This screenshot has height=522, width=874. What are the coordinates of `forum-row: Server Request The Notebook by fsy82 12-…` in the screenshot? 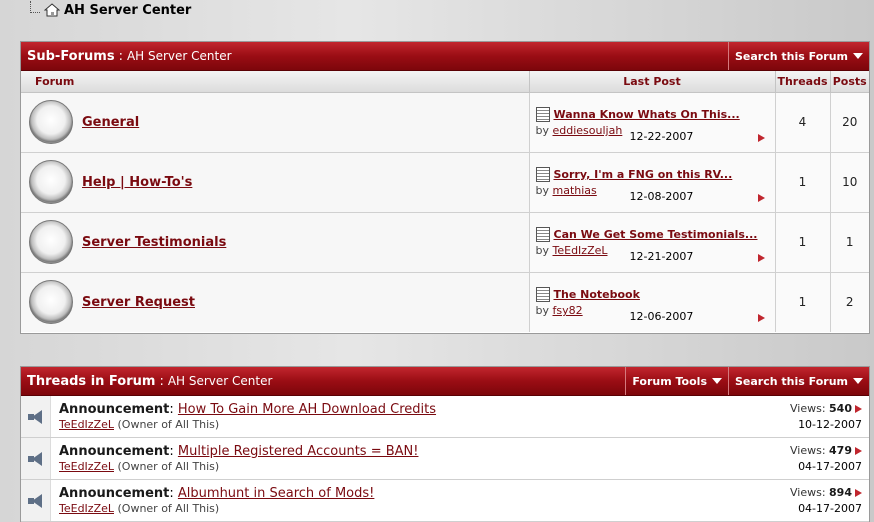 It's located at (445, 302).